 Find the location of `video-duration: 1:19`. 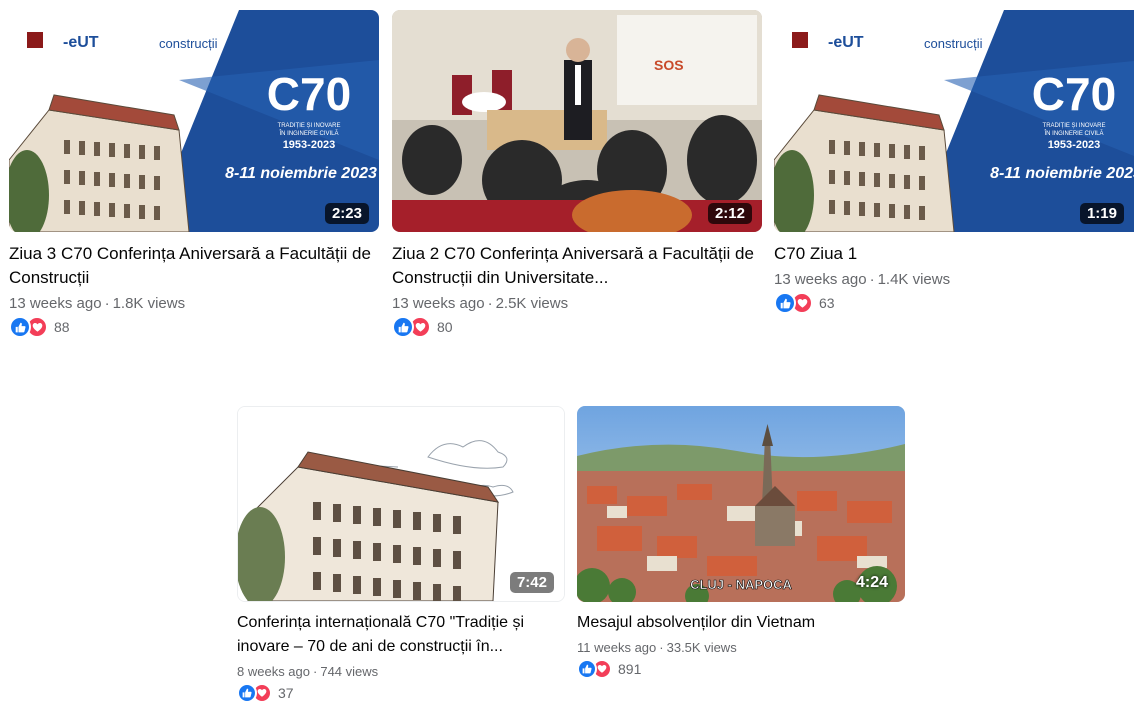

video-duration: 1:19 is located at coordinates (1101, 213).